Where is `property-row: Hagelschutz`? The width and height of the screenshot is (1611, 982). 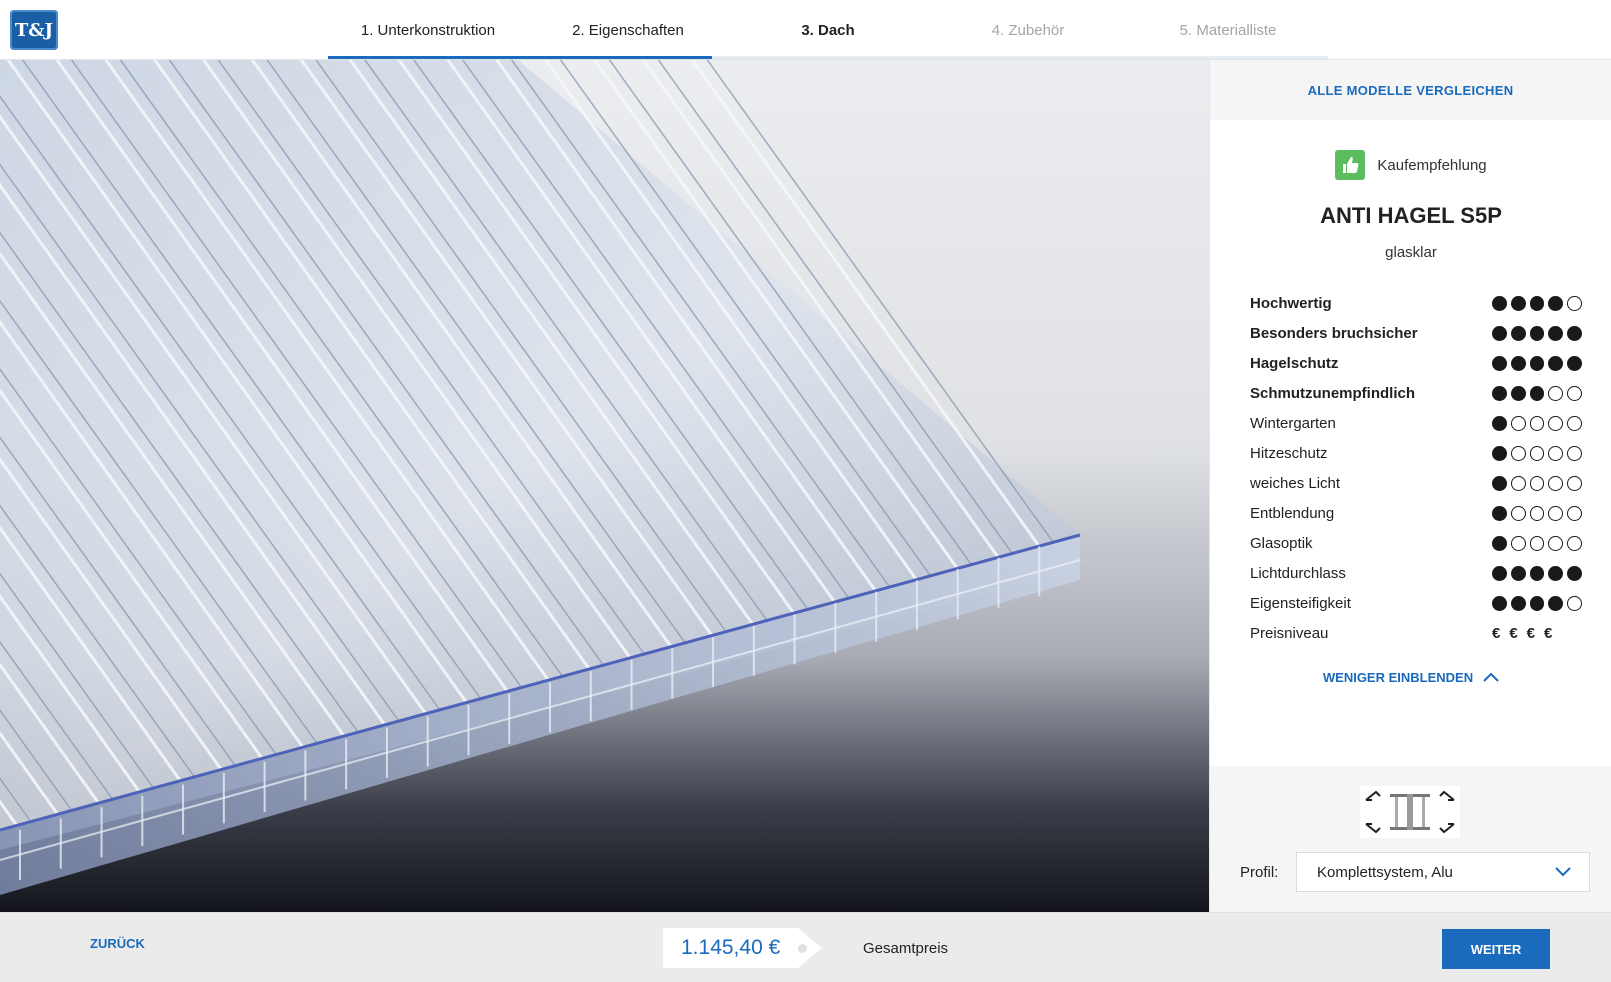 property-row: Hagelschutz is located at coordinates (1416, 363).